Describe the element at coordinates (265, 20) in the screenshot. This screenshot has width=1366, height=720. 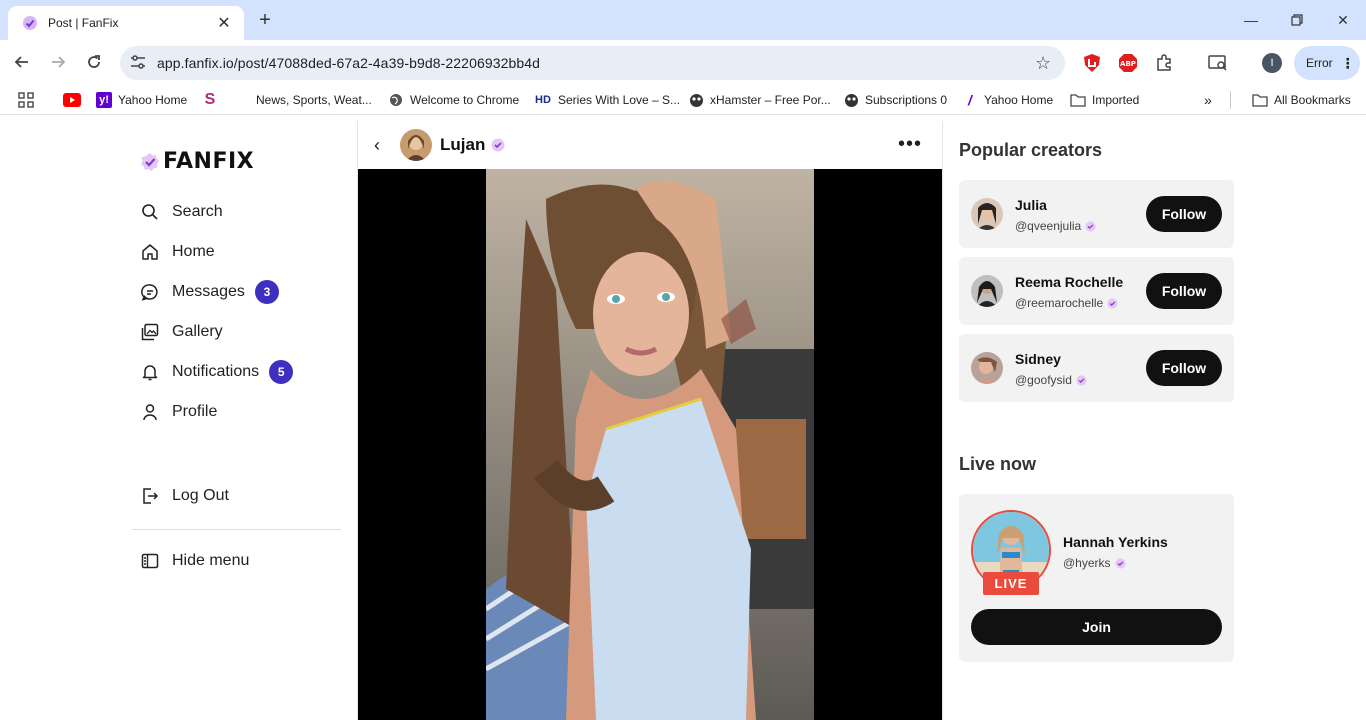
I see `new-tab-icon: +` at that location.